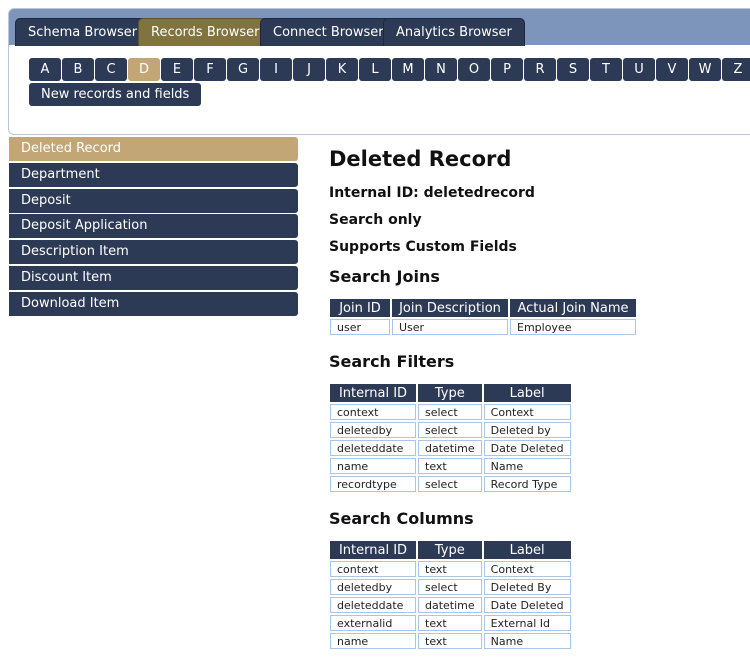 This screenshot has height=664, width=750. Describe the element at coordinates (153, 303) in the screenshot. I see `sidebar-item-download-item: Download Item` at that location.